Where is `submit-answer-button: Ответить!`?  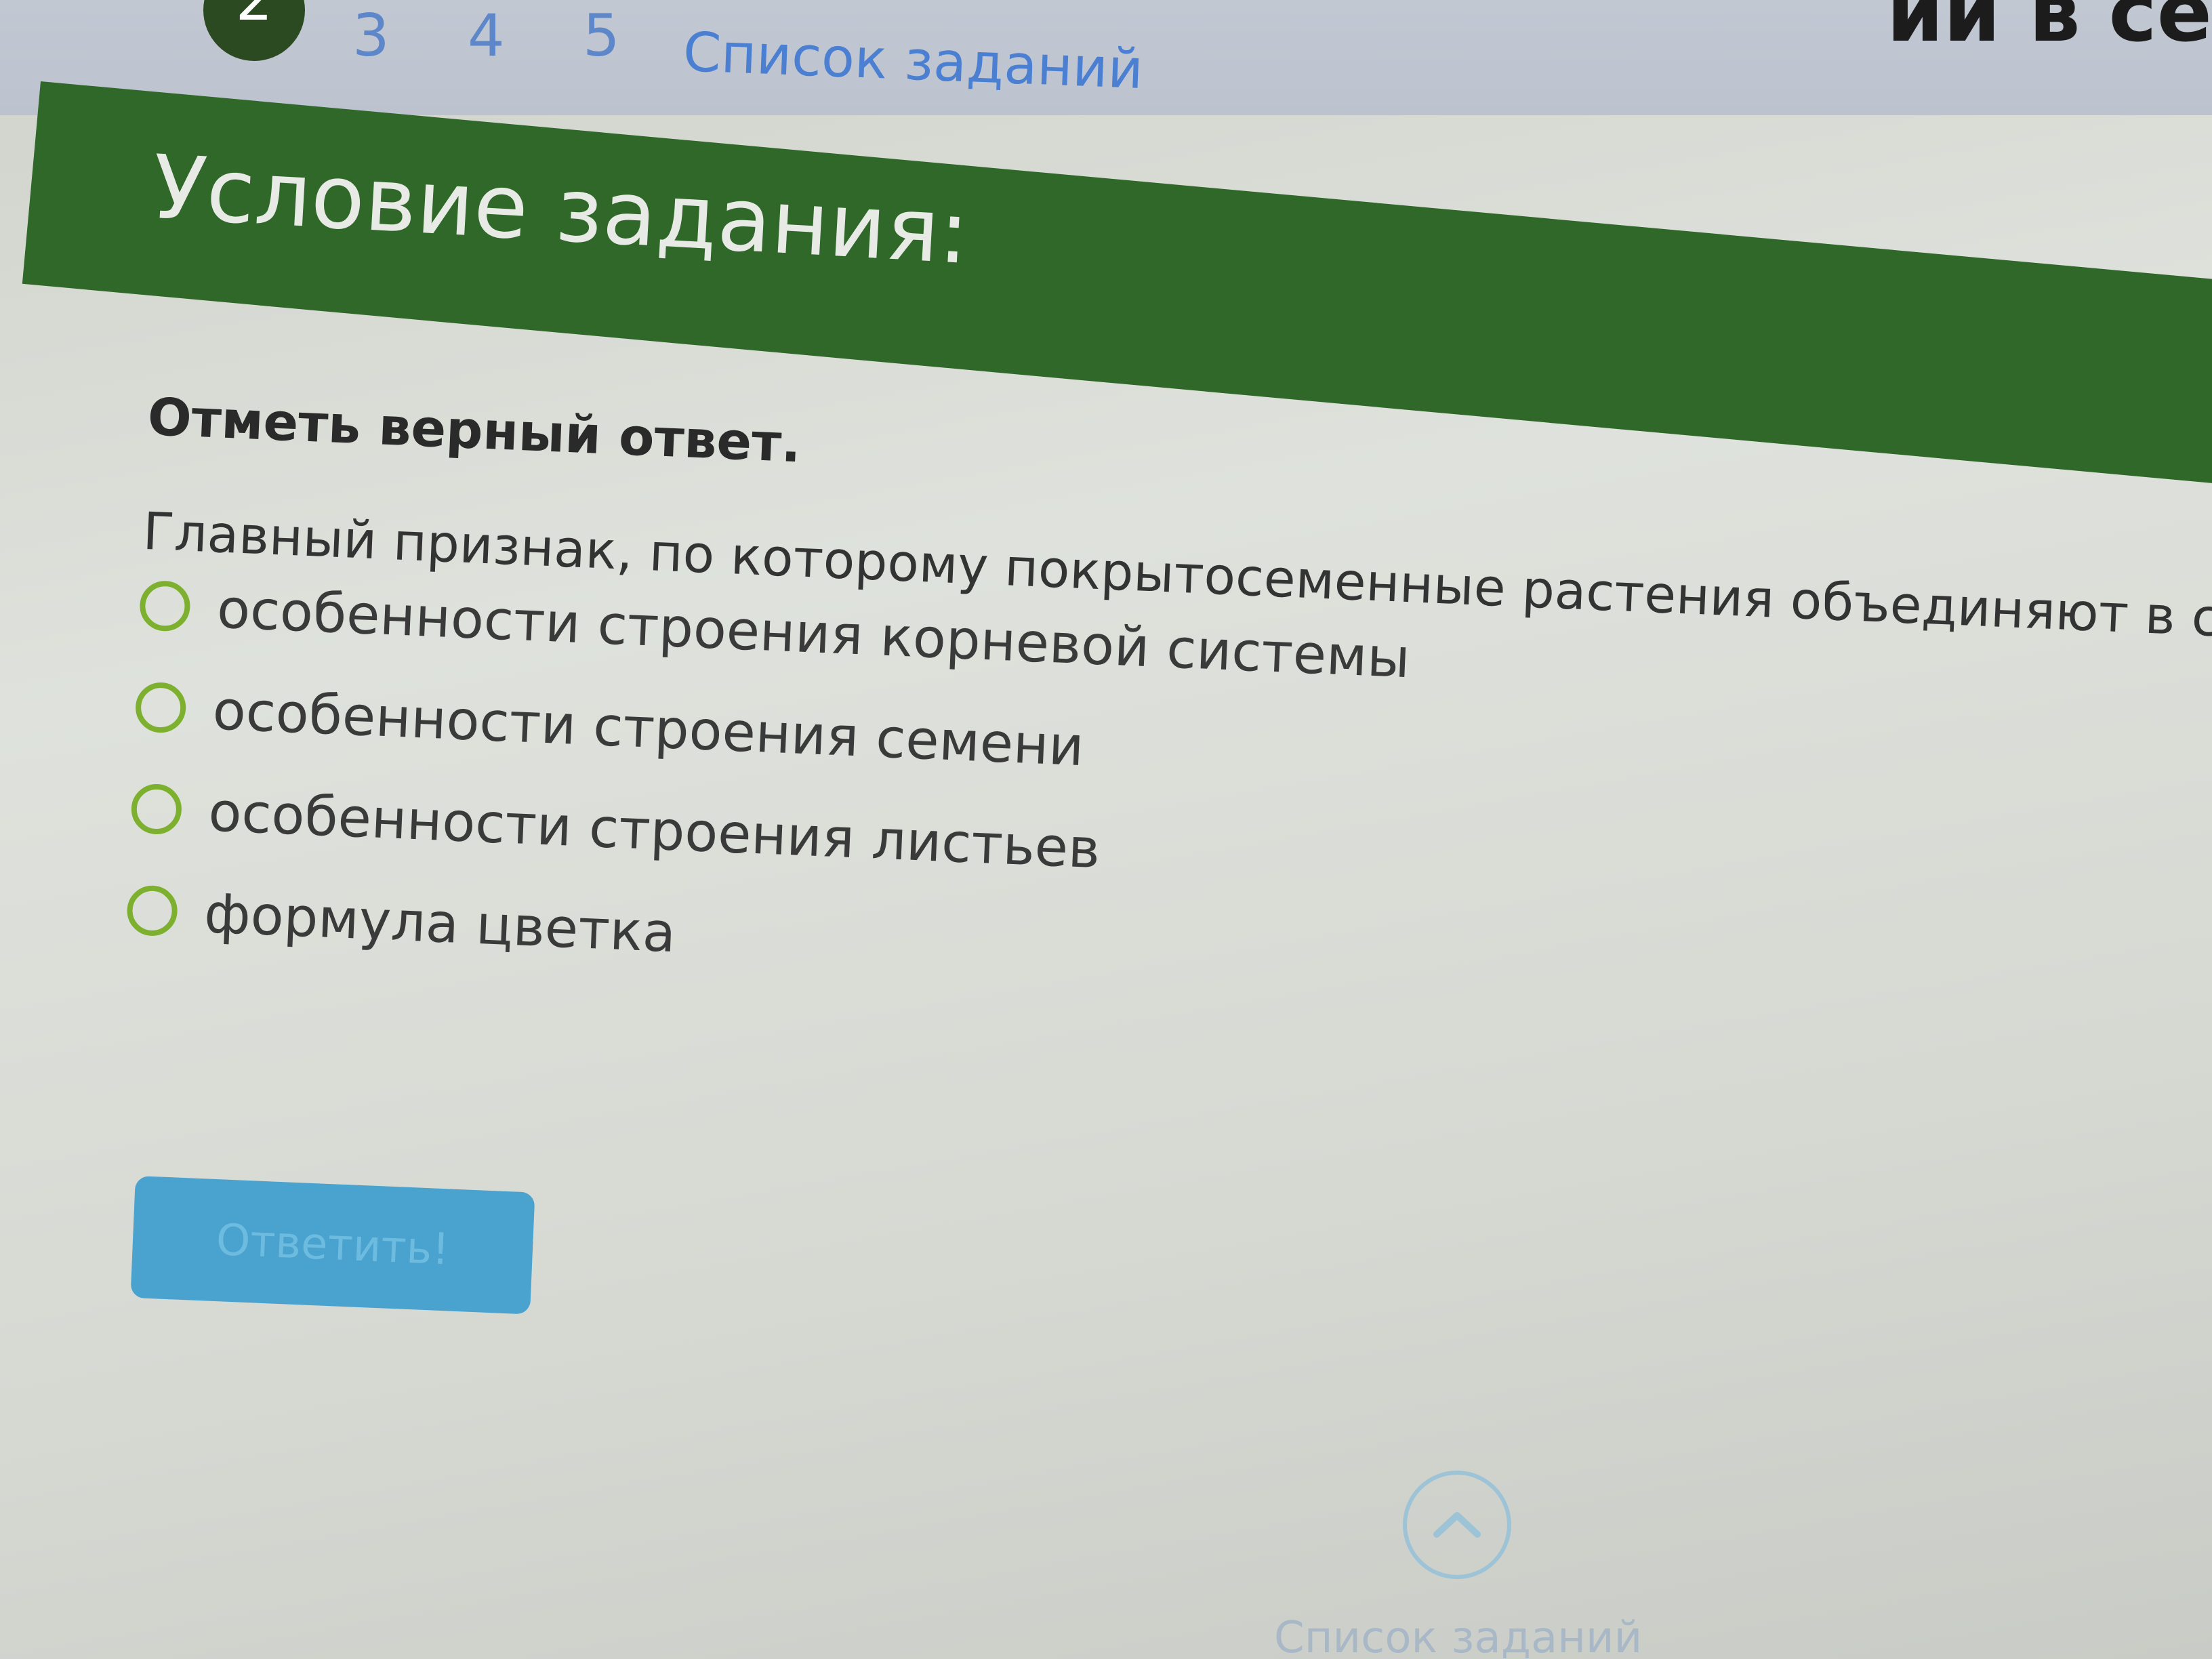 submit-answer-button: Ответить! is located at coordinates (332, 1245).